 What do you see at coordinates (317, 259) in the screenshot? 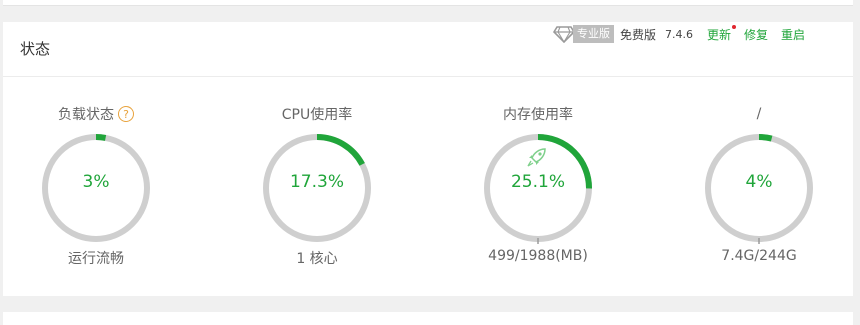
I see `gauge-subtext: 1 核心` at bounding box center [317, 259].